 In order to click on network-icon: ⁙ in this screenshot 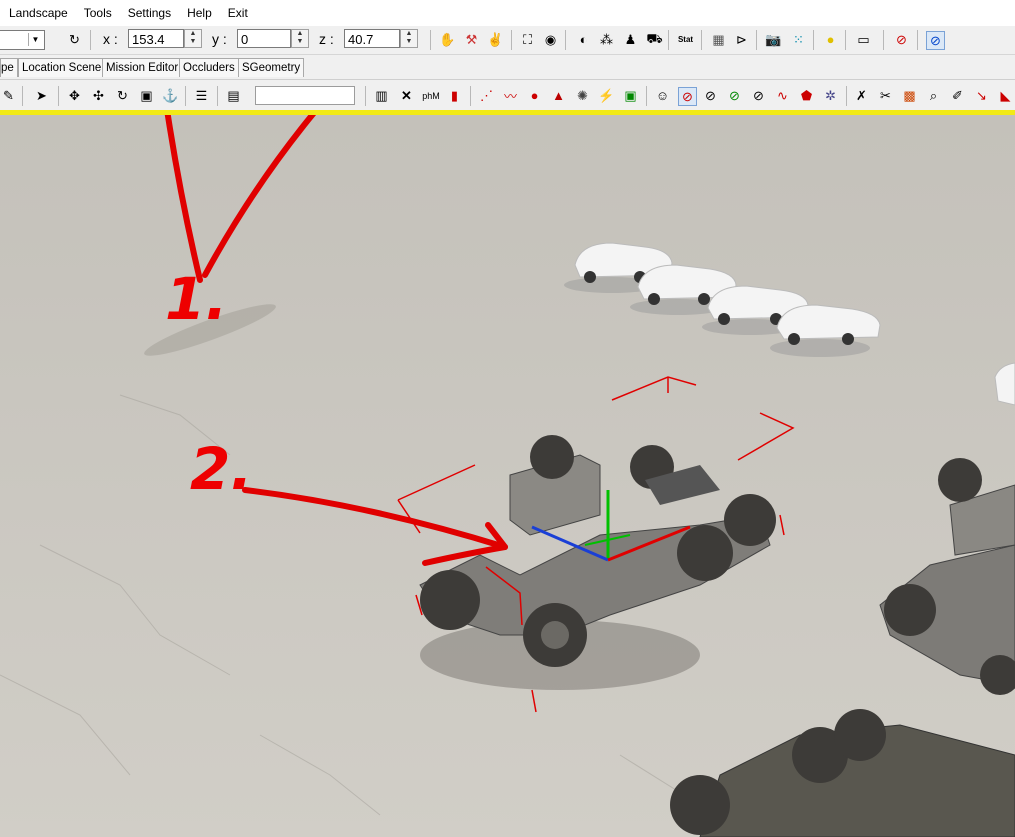, I will do `click(798, 39)`.